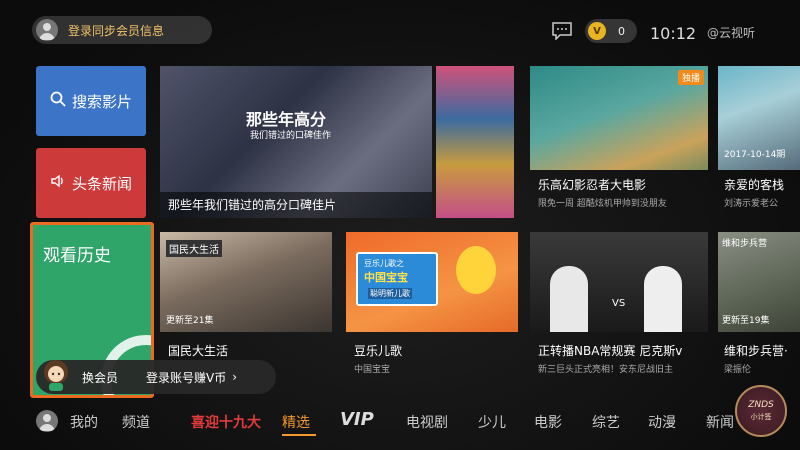  I want to click on nav-item-mine: 我的, so click(84, 422).